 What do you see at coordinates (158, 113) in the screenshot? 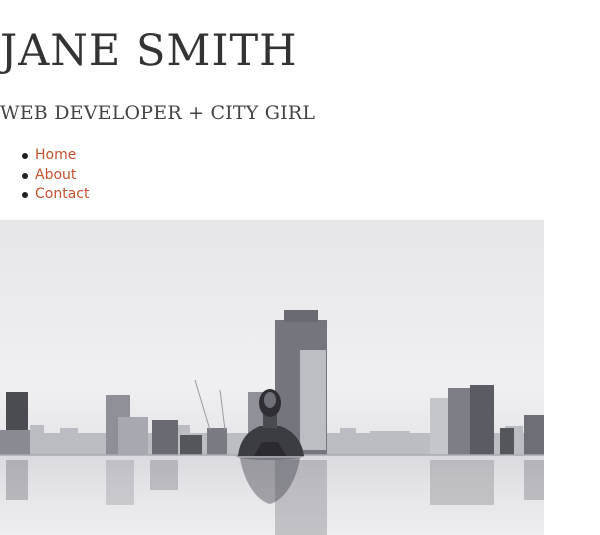
I see `site-tagline: WEB DEVELOPER + CITY GIRL` at bounding box center [158, 113].